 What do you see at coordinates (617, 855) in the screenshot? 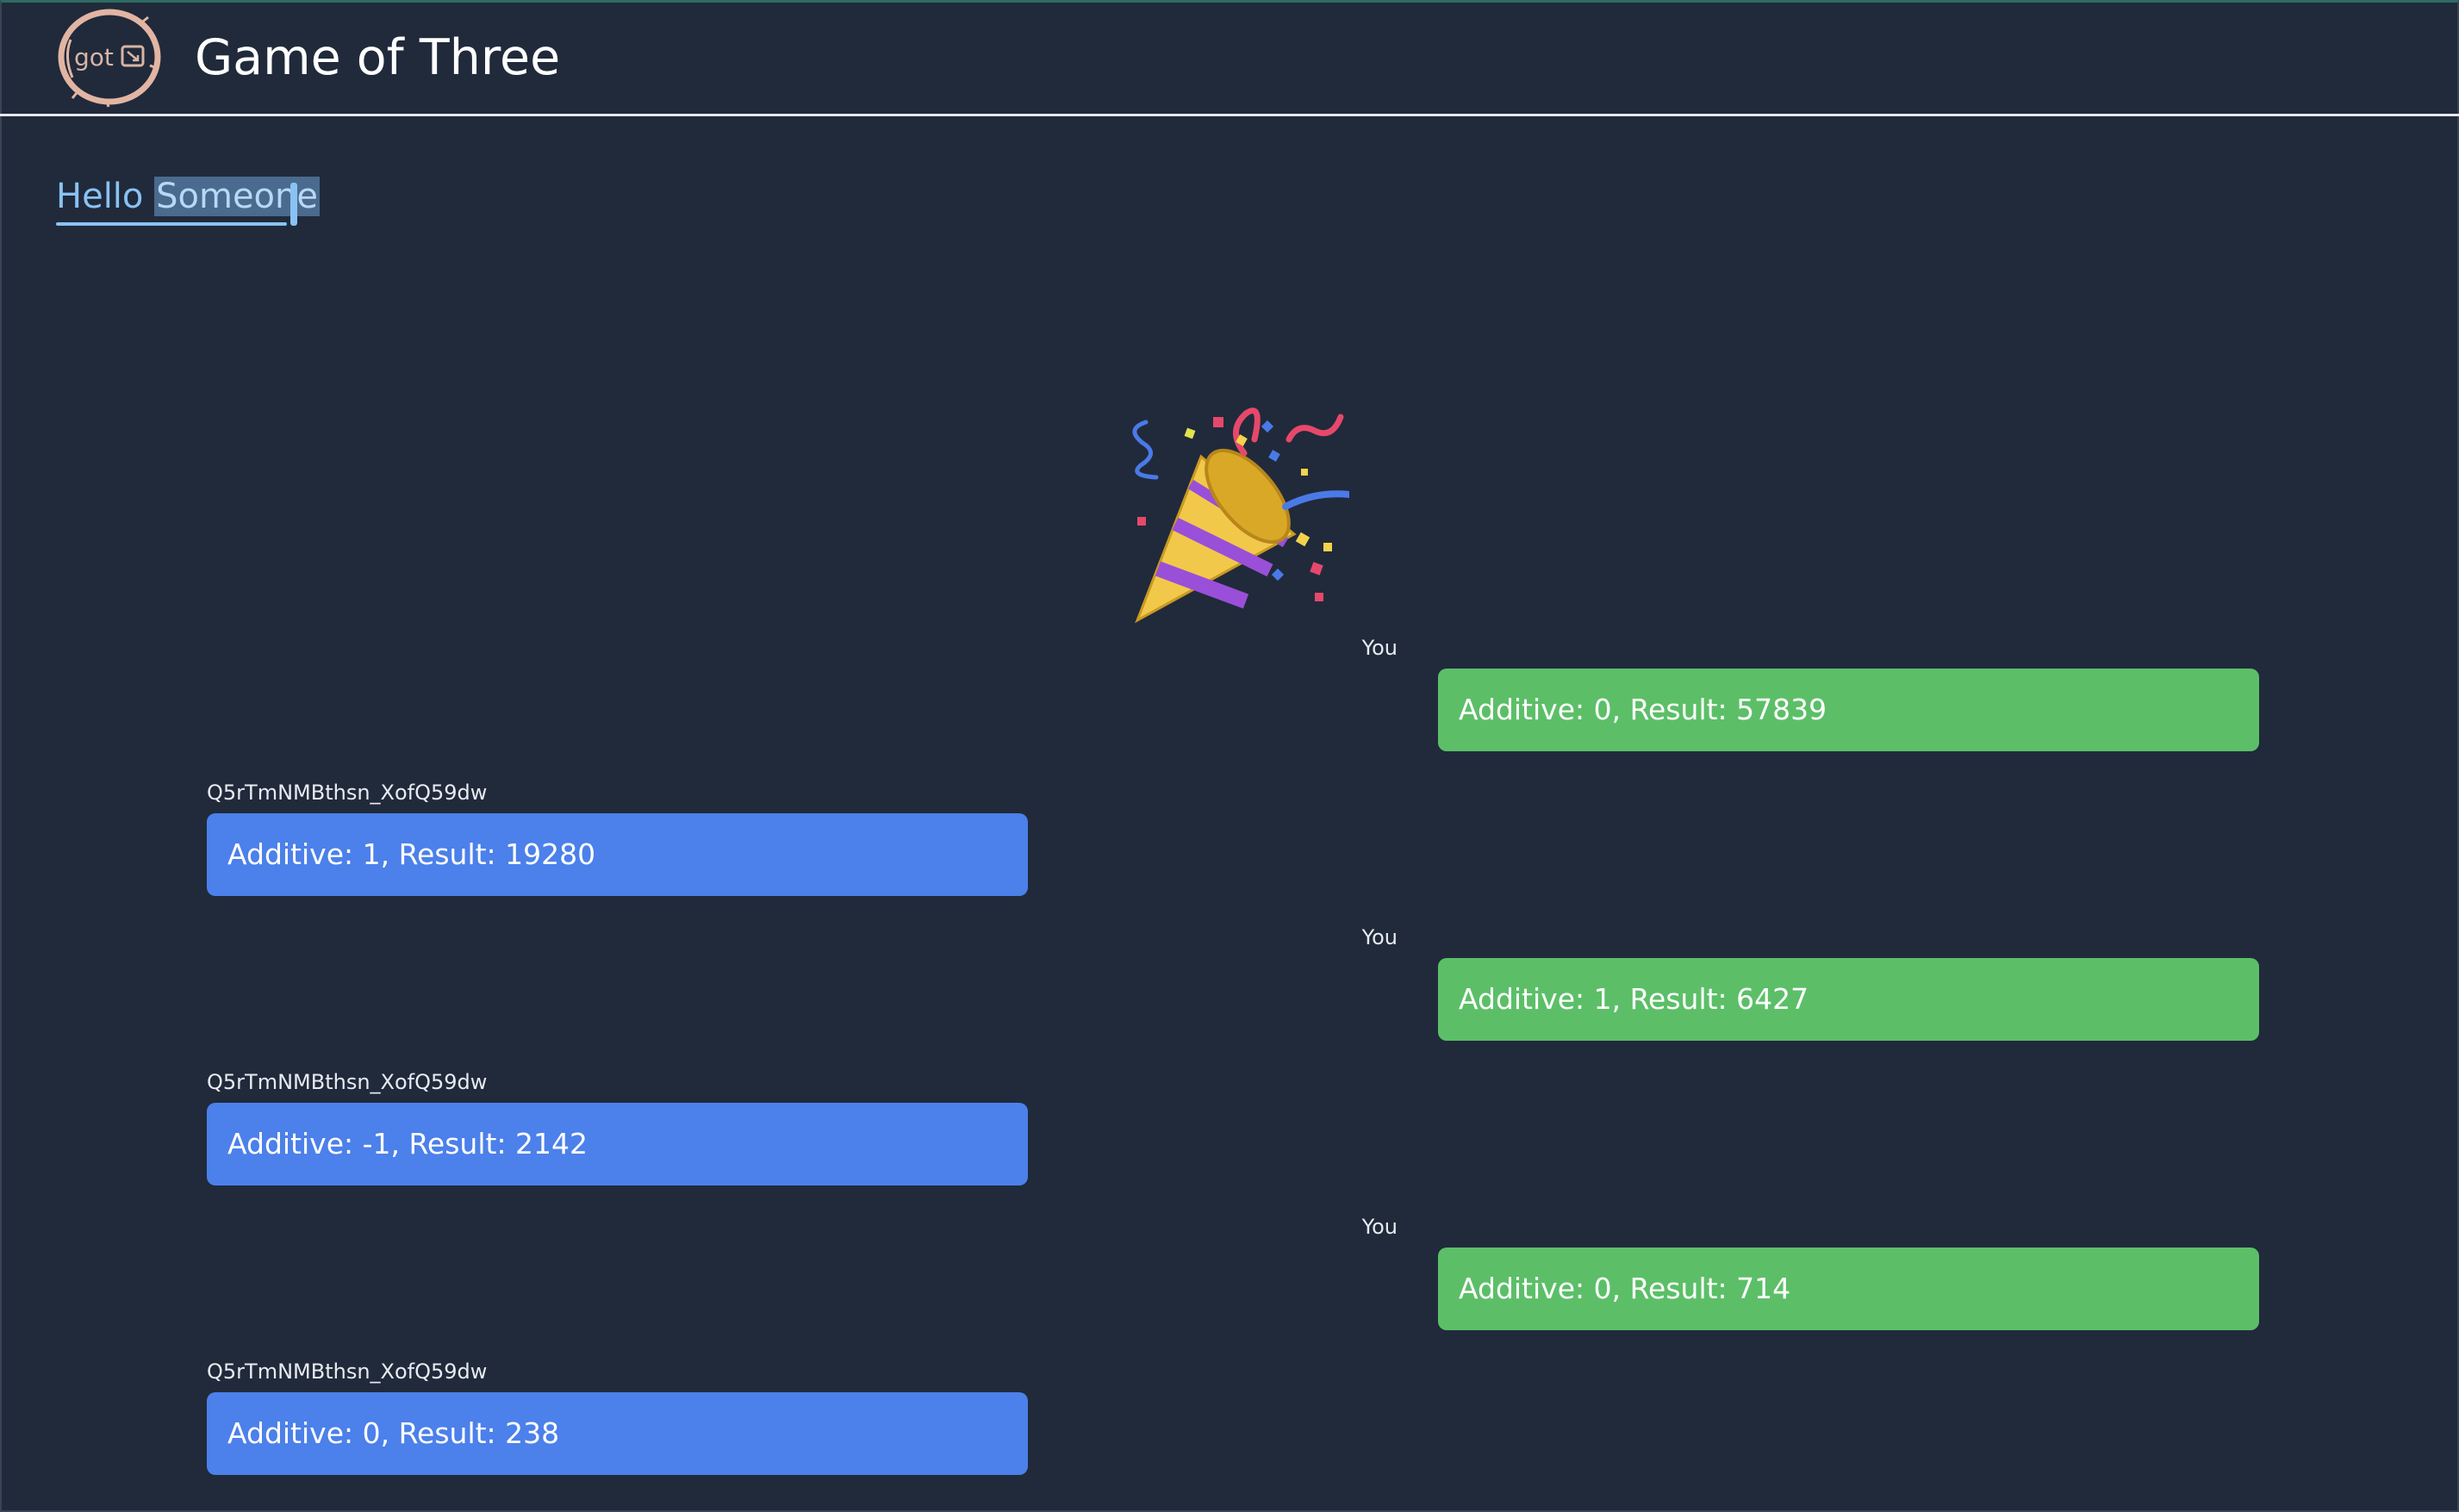
I see `move-bubble-opponent: Additive: 1, Result: 19280` at bounding box center [617, 855].